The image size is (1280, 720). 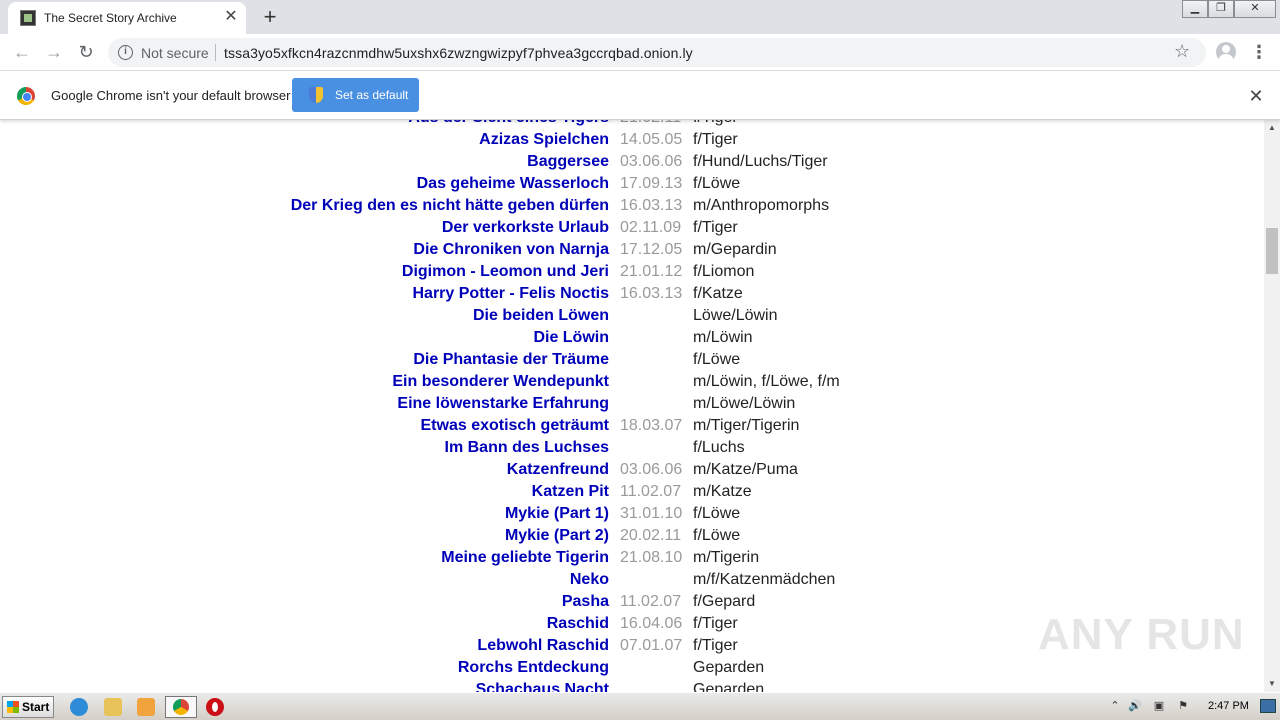 What do you see at coordinates (568, 162) in the screenshot?
I see `story-title-link: Baggersee` at bounding box center [568, 162].